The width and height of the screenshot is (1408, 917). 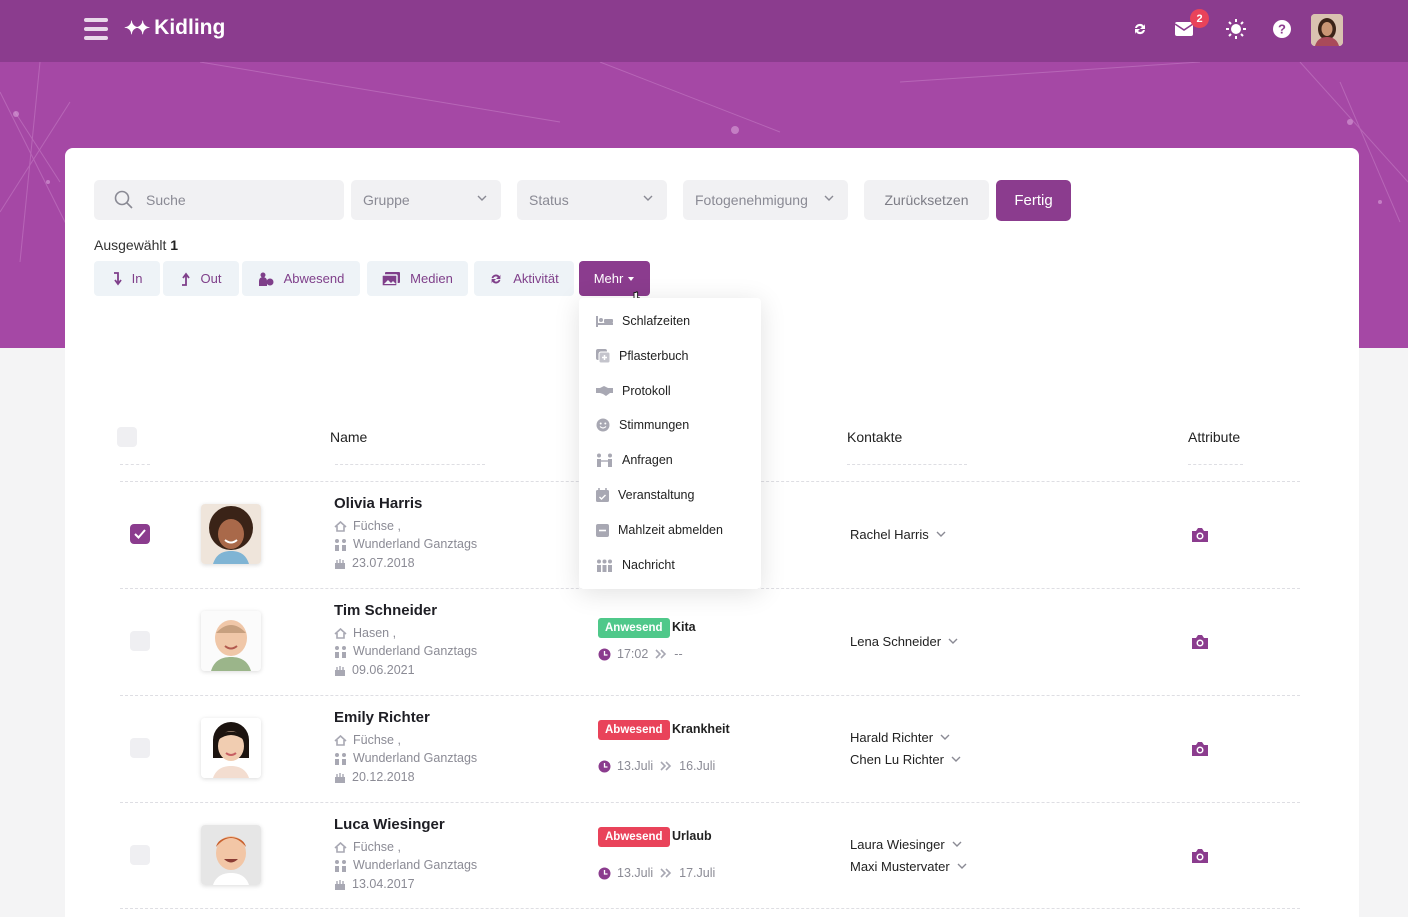 I want to click on caret-down-icon, so click(x=631, y=278).